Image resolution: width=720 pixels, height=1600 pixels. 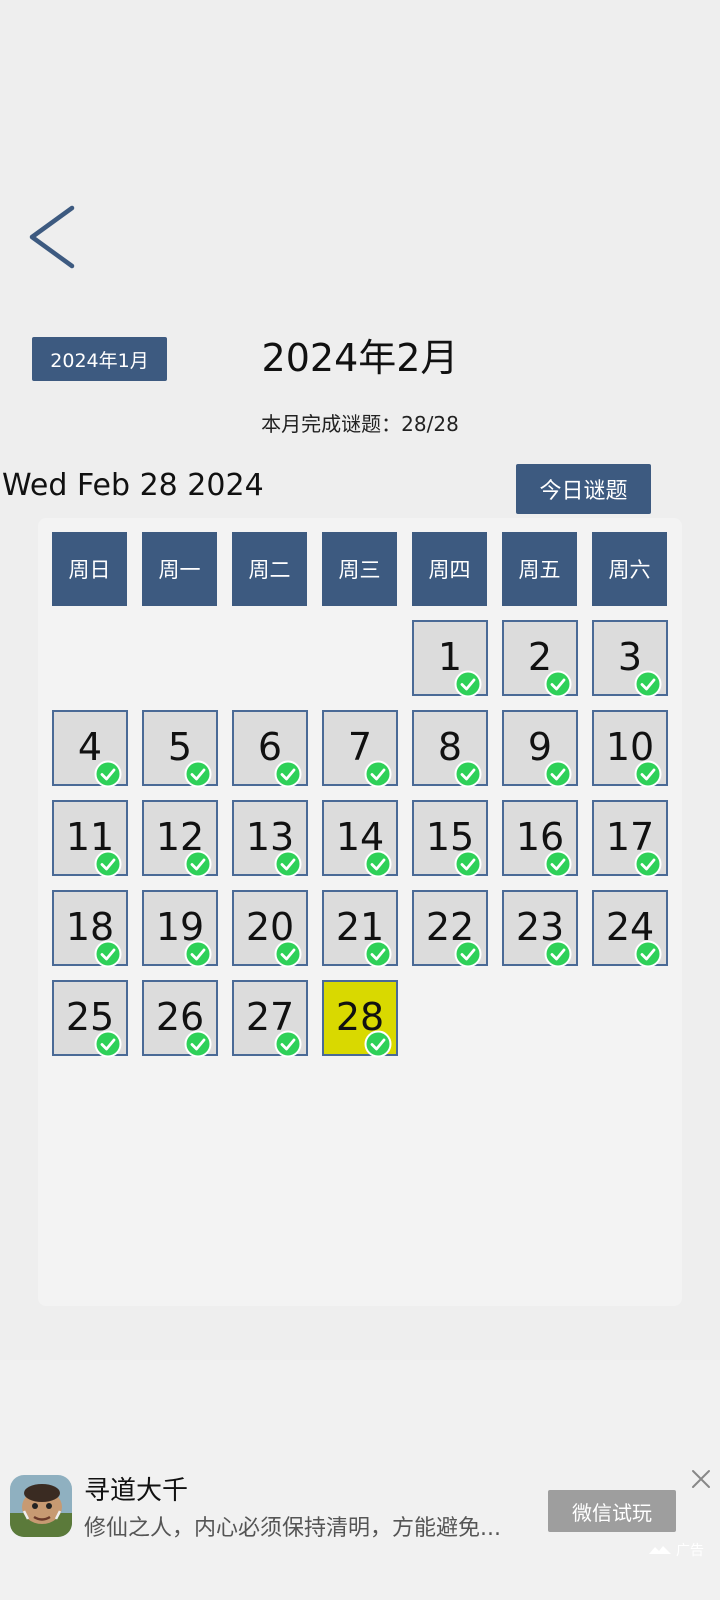 What do you see at coordinates (270, 749) in the screenshot?
I see `calendar-day-6: 6` at bounding box center [270, 749].